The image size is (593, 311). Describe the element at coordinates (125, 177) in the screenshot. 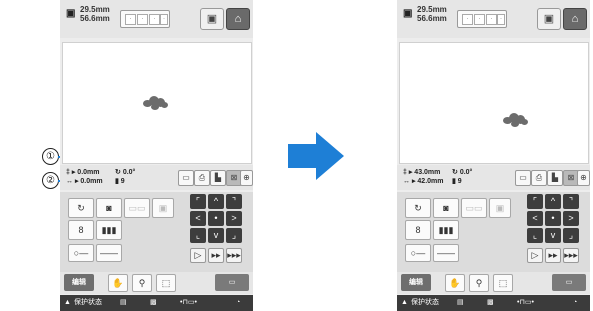

I see `angle-thread: ↻ 0.0° ▮ 9` at that location.